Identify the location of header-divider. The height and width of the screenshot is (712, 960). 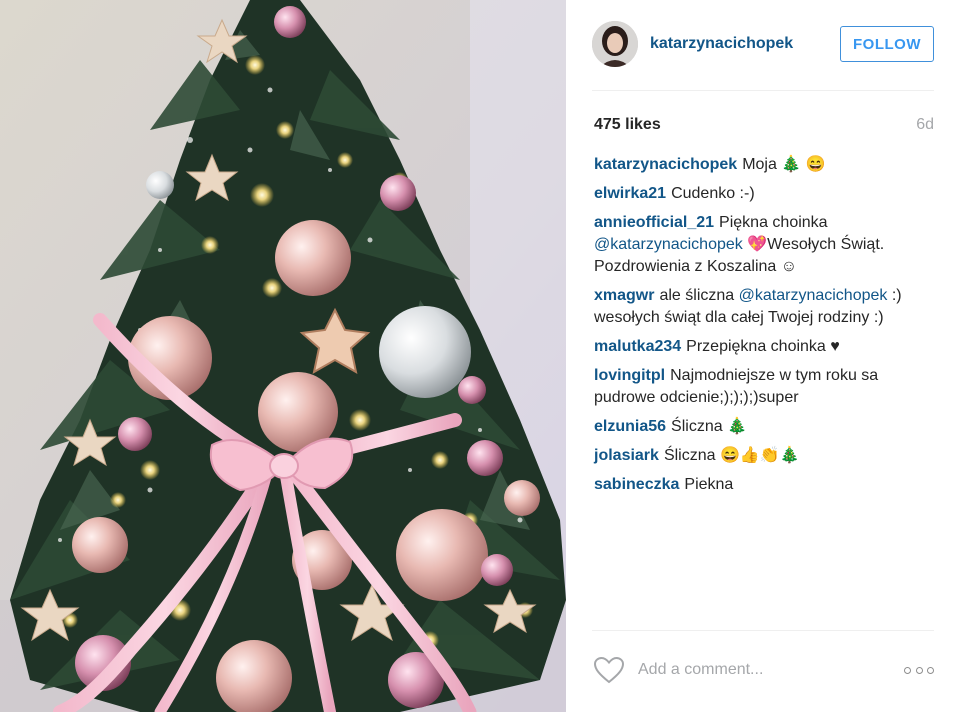
(763, 90).